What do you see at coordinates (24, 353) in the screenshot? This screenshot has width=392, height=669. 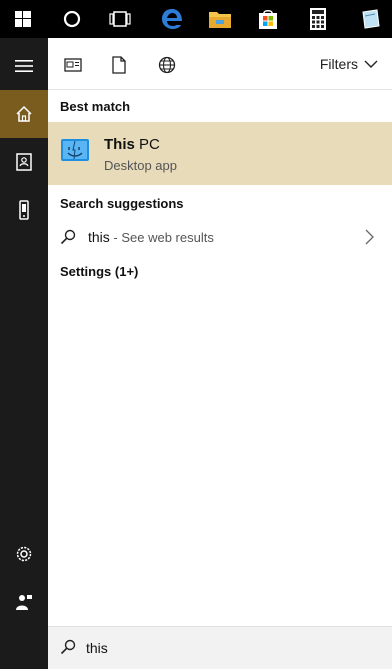 I see `start-sidebar` at bounding box center [24, 353].